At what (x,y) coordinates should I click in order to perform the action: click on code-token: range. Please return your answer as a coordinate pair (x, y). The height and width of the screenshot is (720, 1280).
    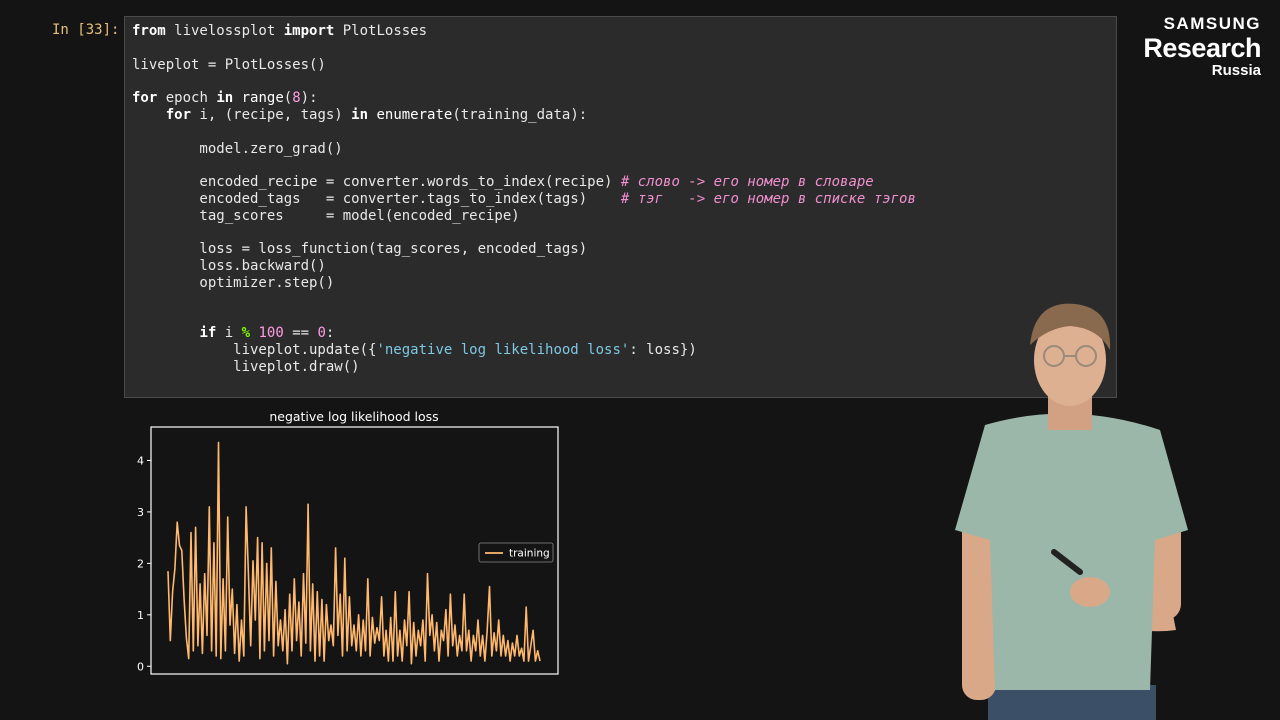
    Looking at the image, I should click on (262, 98).